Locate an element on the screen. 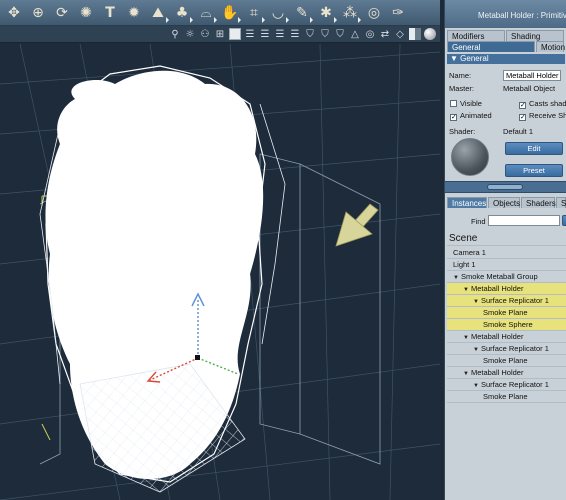  tree-item-label: Smoke Metaball Group is located at coordinates (499, 276).